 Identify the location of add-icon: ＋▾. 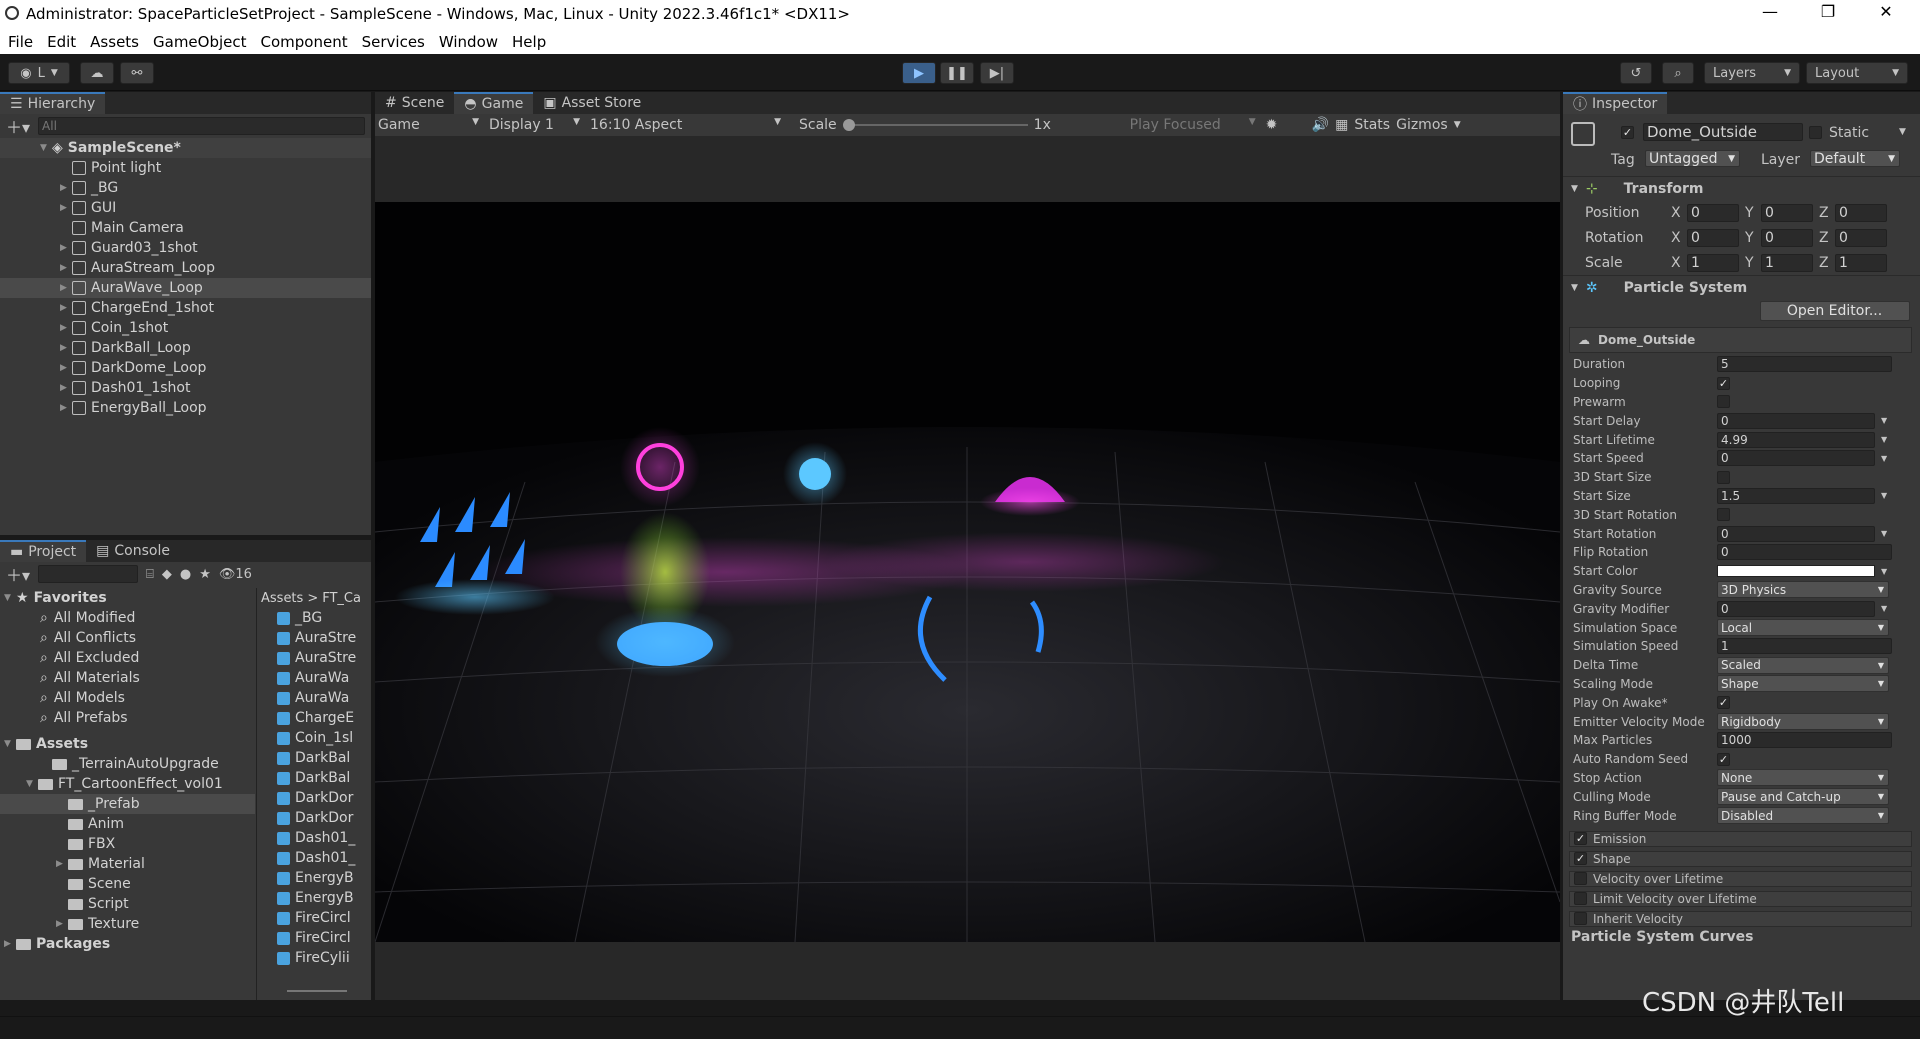
(18, 126).